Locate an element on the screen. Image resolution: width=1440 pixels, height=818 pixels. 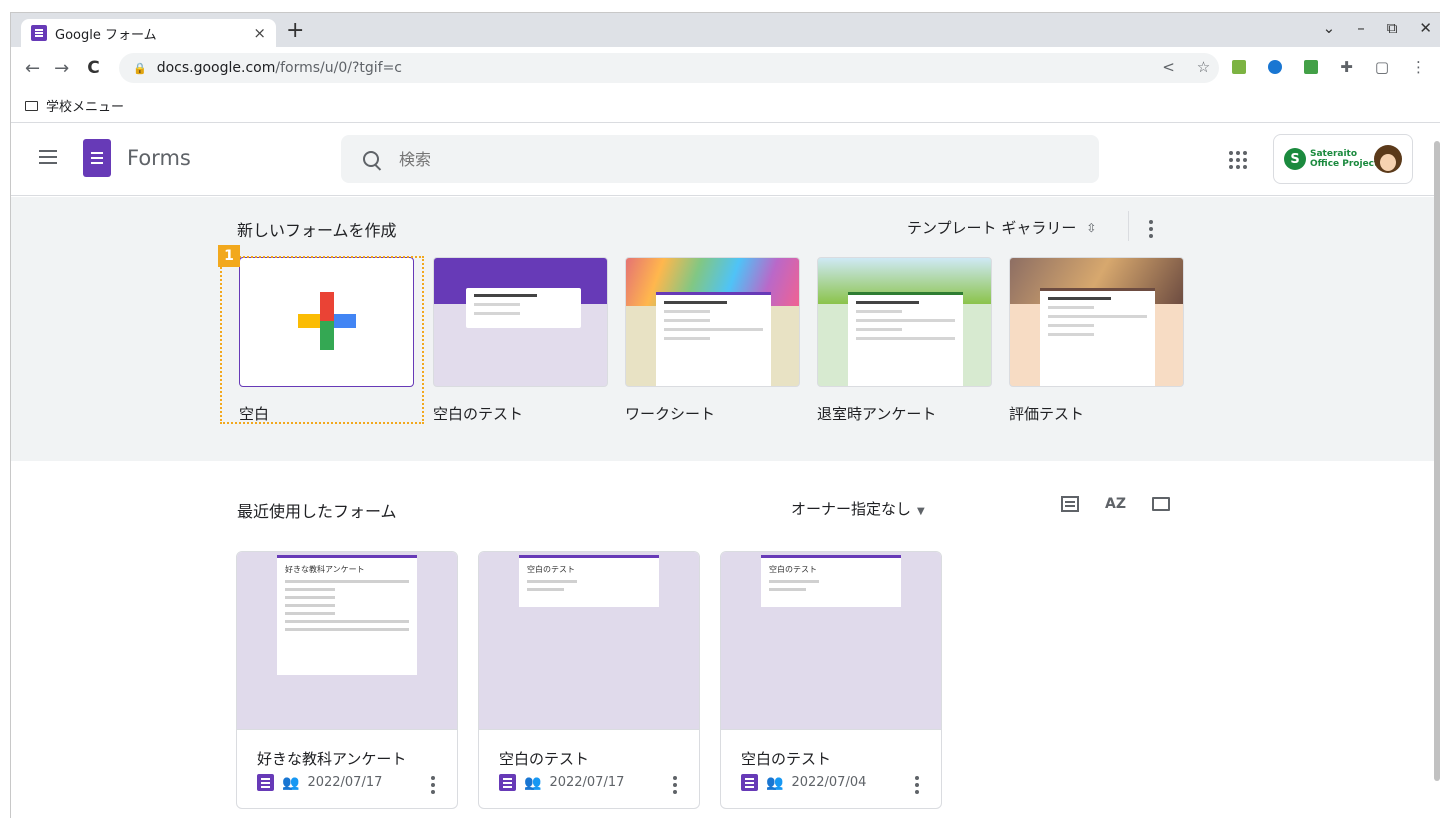
template-label: 空白のテスト is located at coordinates (478, 414).